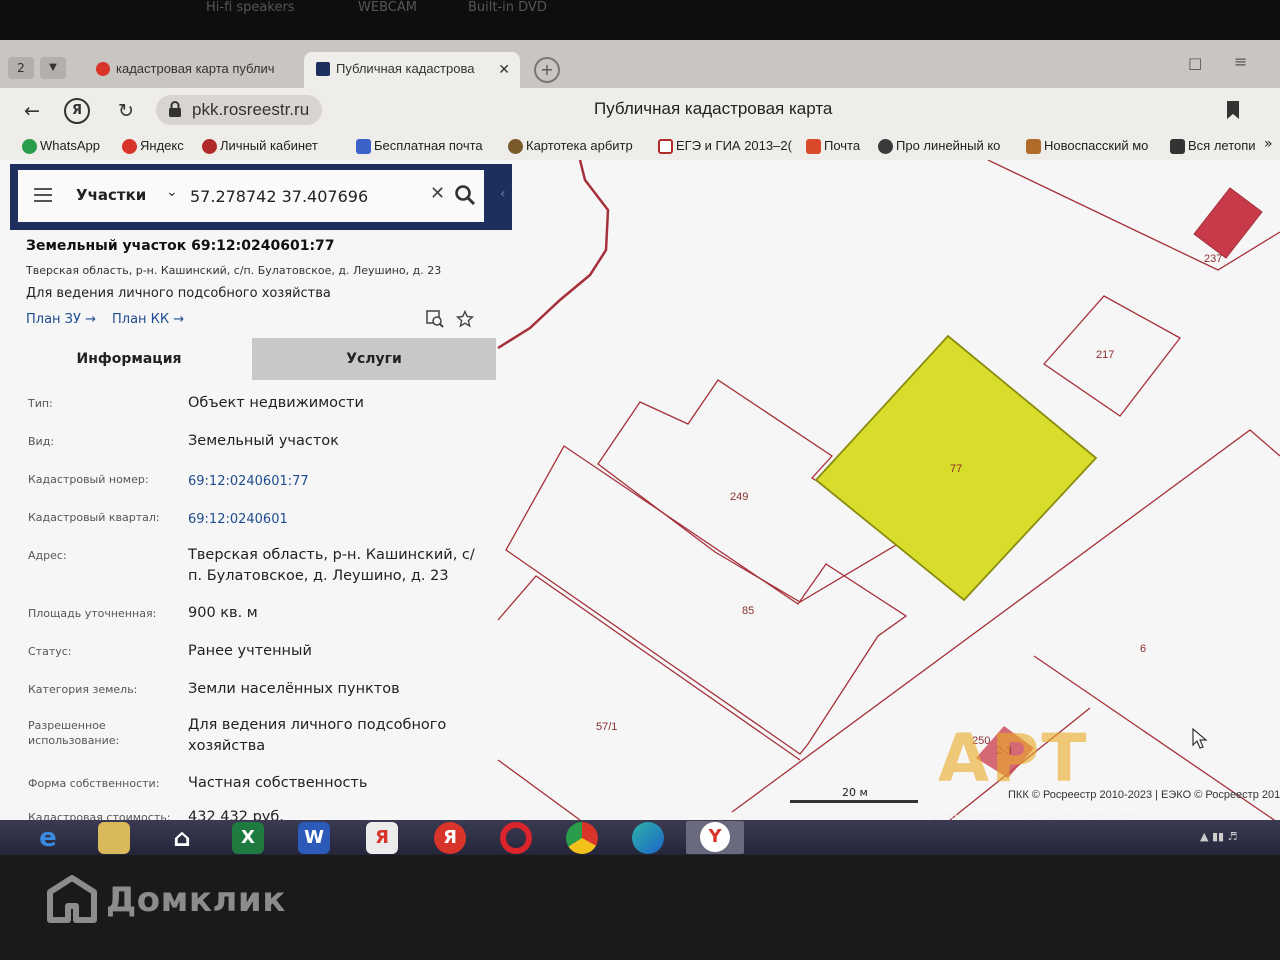  I want to click on search-input, so click(305, 196).